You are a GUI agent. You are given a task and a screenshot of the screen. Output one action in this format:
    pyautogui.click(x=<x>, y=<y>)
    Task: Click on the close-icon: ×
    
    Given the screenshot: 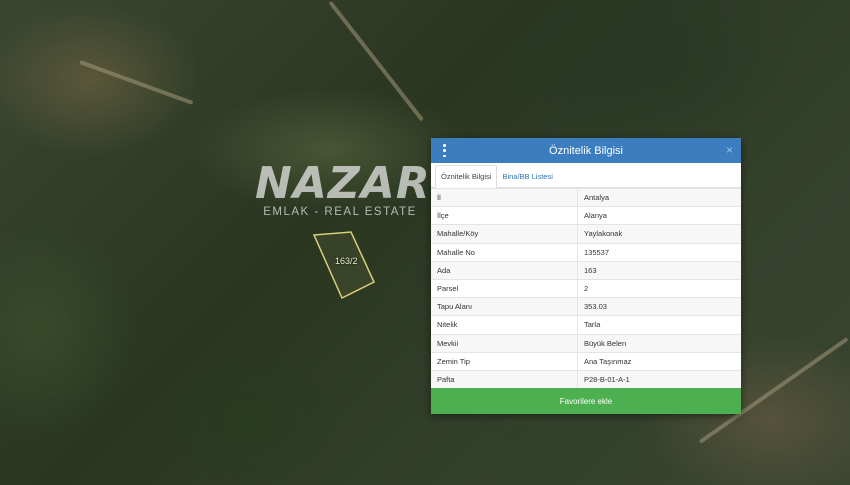 What is the action you would take?
    pyautogui.click(x=729, y=150)
    